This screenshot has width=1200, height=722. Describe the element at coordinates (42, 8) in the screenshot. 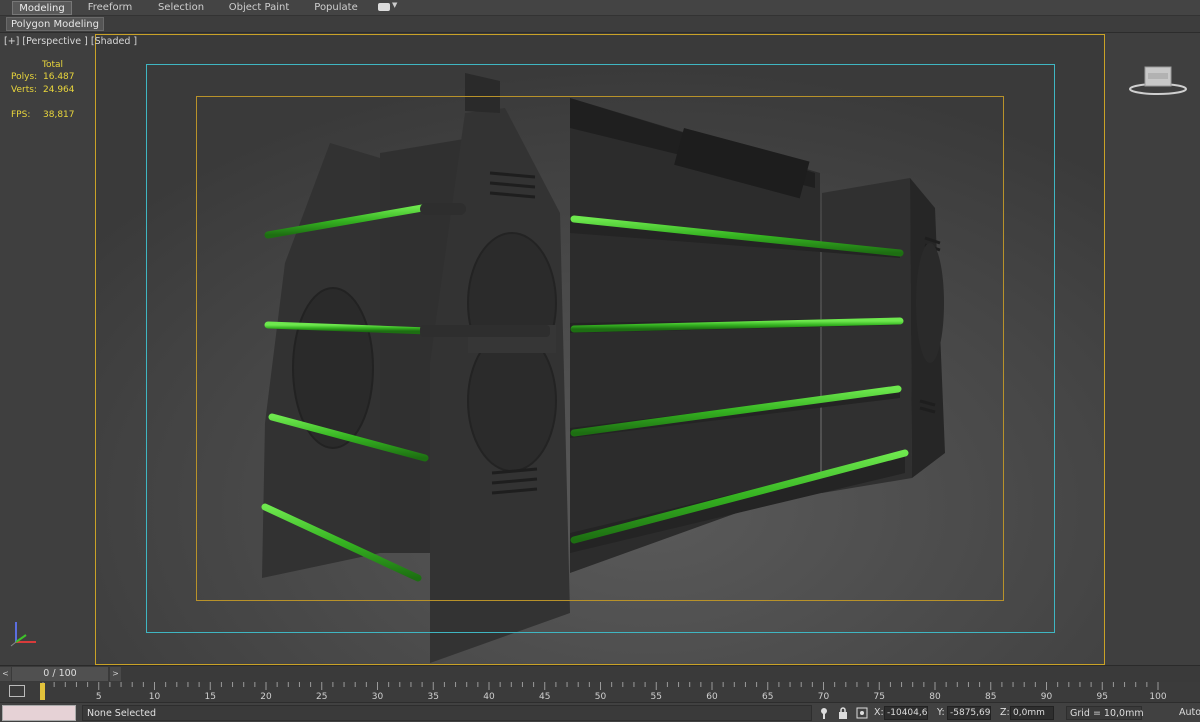

I see `tab-modeling: Modeling` at that location.